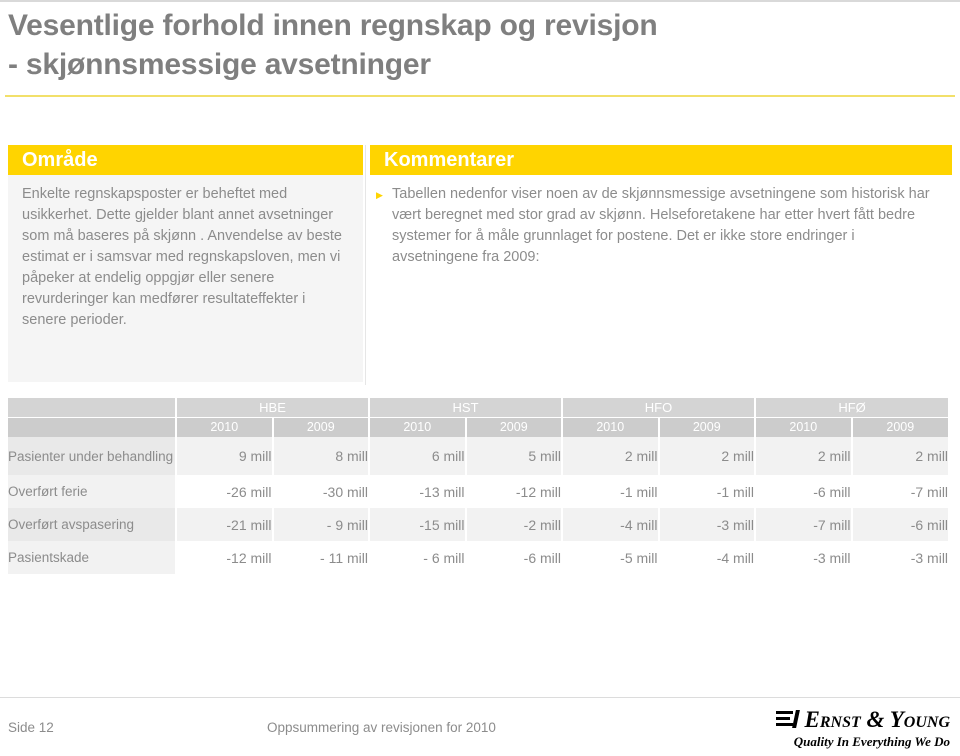  What do you see at coordinates (92, 524) in the screenshot?
I see `table-row-label: Overført avspasering` at bounding box center [92, 524].